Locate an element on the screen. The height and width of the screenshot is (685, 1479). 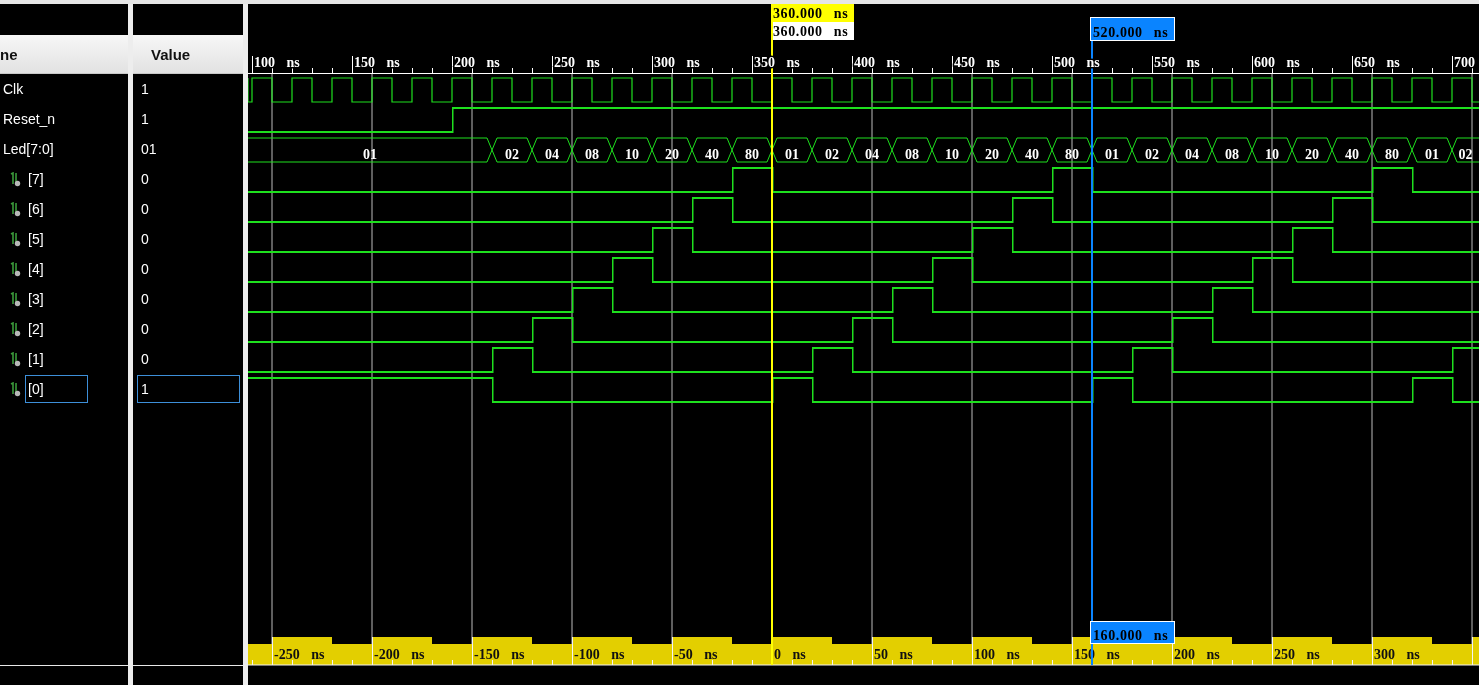
cursor-label: 160.000 ns is located at coordinates (1132, 632).